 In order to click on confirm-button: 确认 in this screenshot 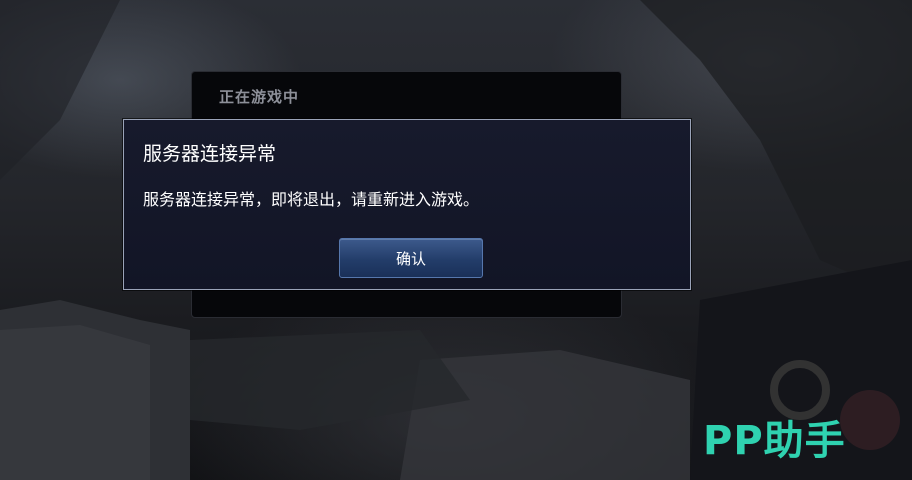, I will do `click(411, 258)`.